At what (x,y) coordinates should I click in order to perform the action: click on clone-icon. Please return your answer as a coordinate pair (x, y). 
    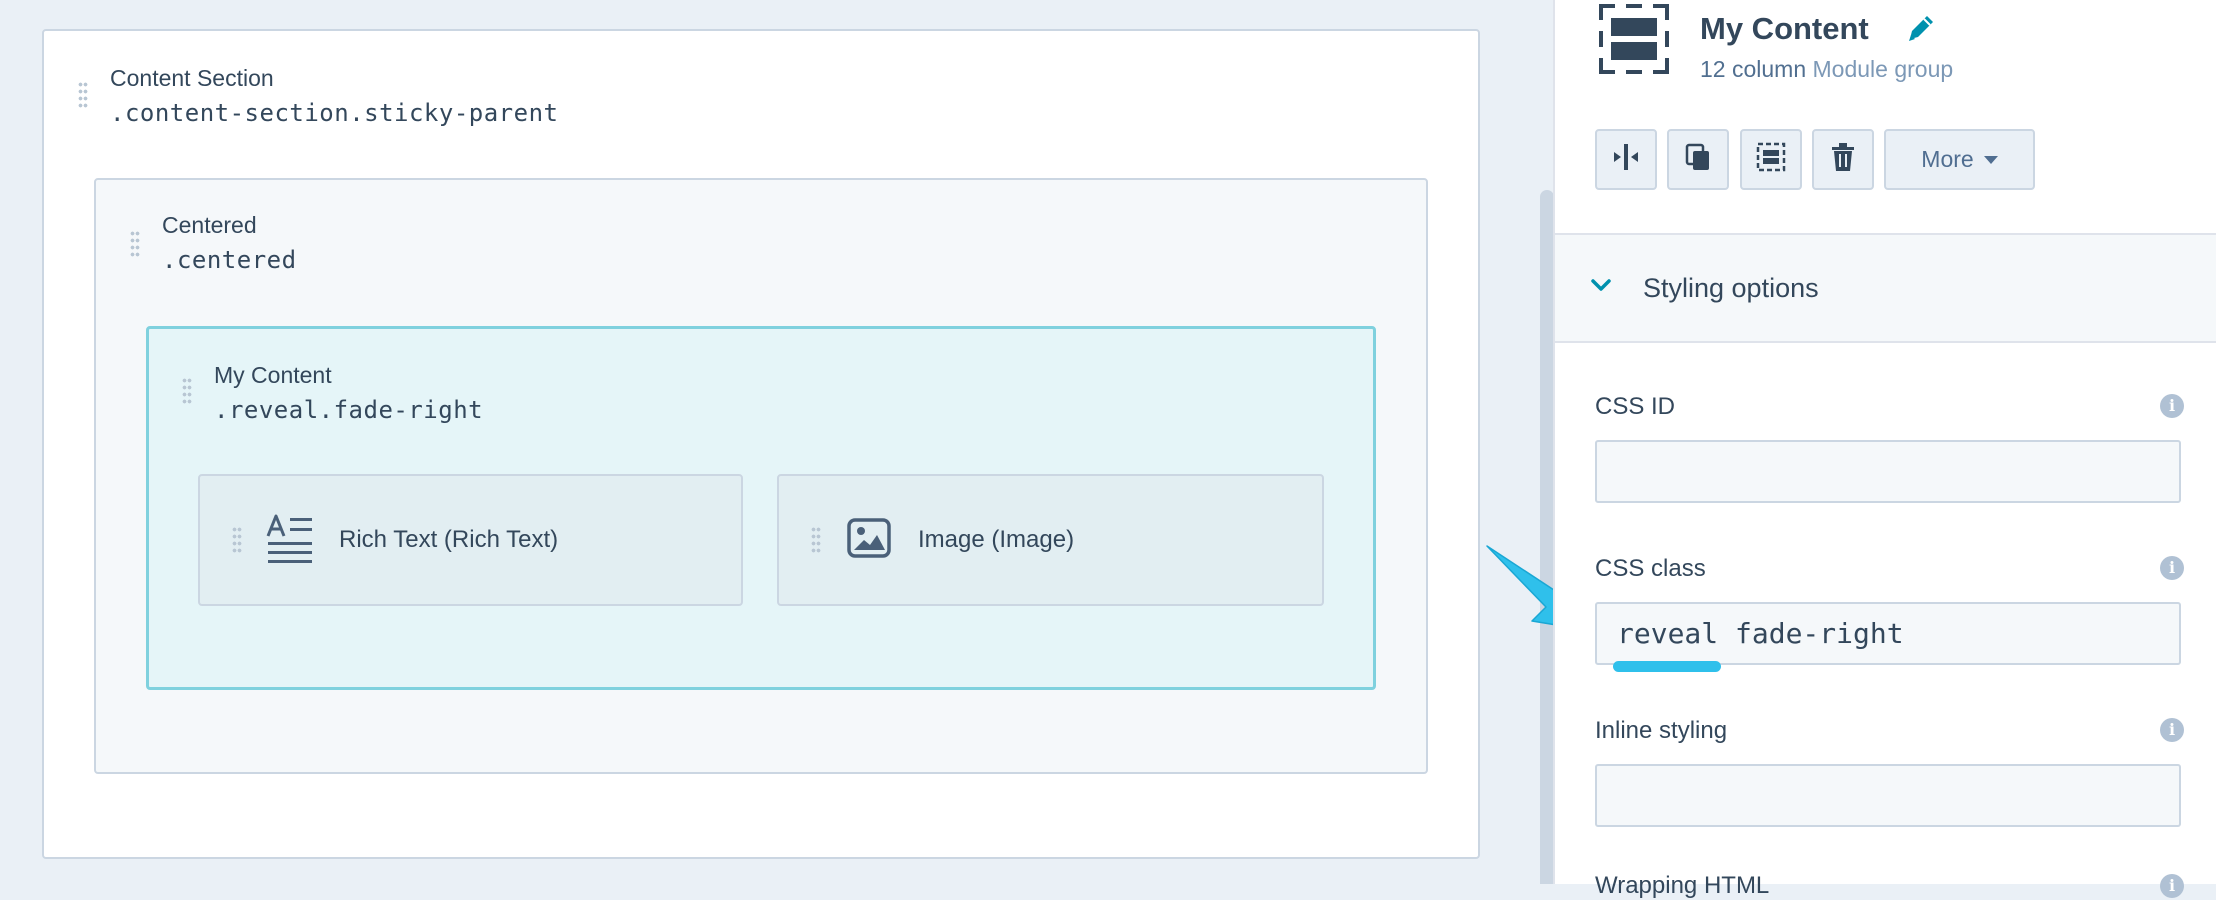
    Looking at the image, I should click on (1698, 159).